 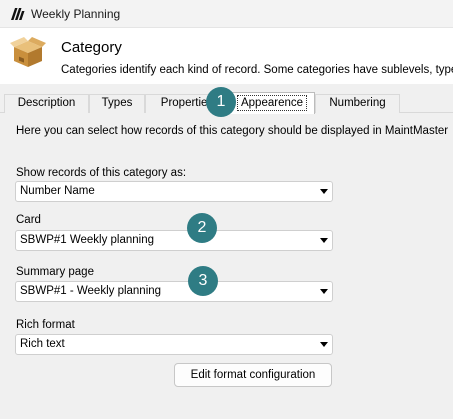 What do you see at coordinates (174, 240) in the screenshot?
I see `card-dropdown: SBWP#1 Weekly planning` at bounding box center [174, 240].